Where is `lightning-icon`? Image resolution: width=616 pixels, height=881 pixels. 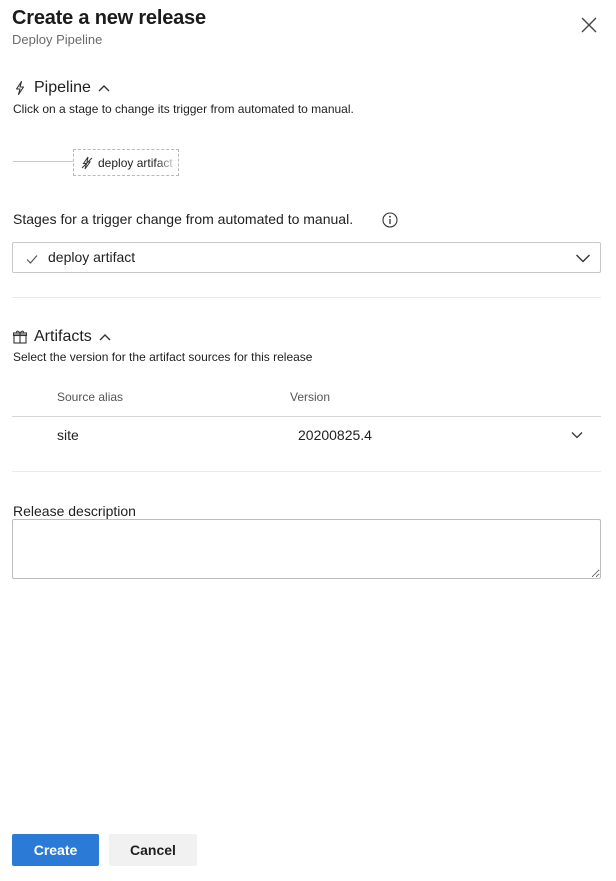
lightning-icon is located at coordinates (20, 88).